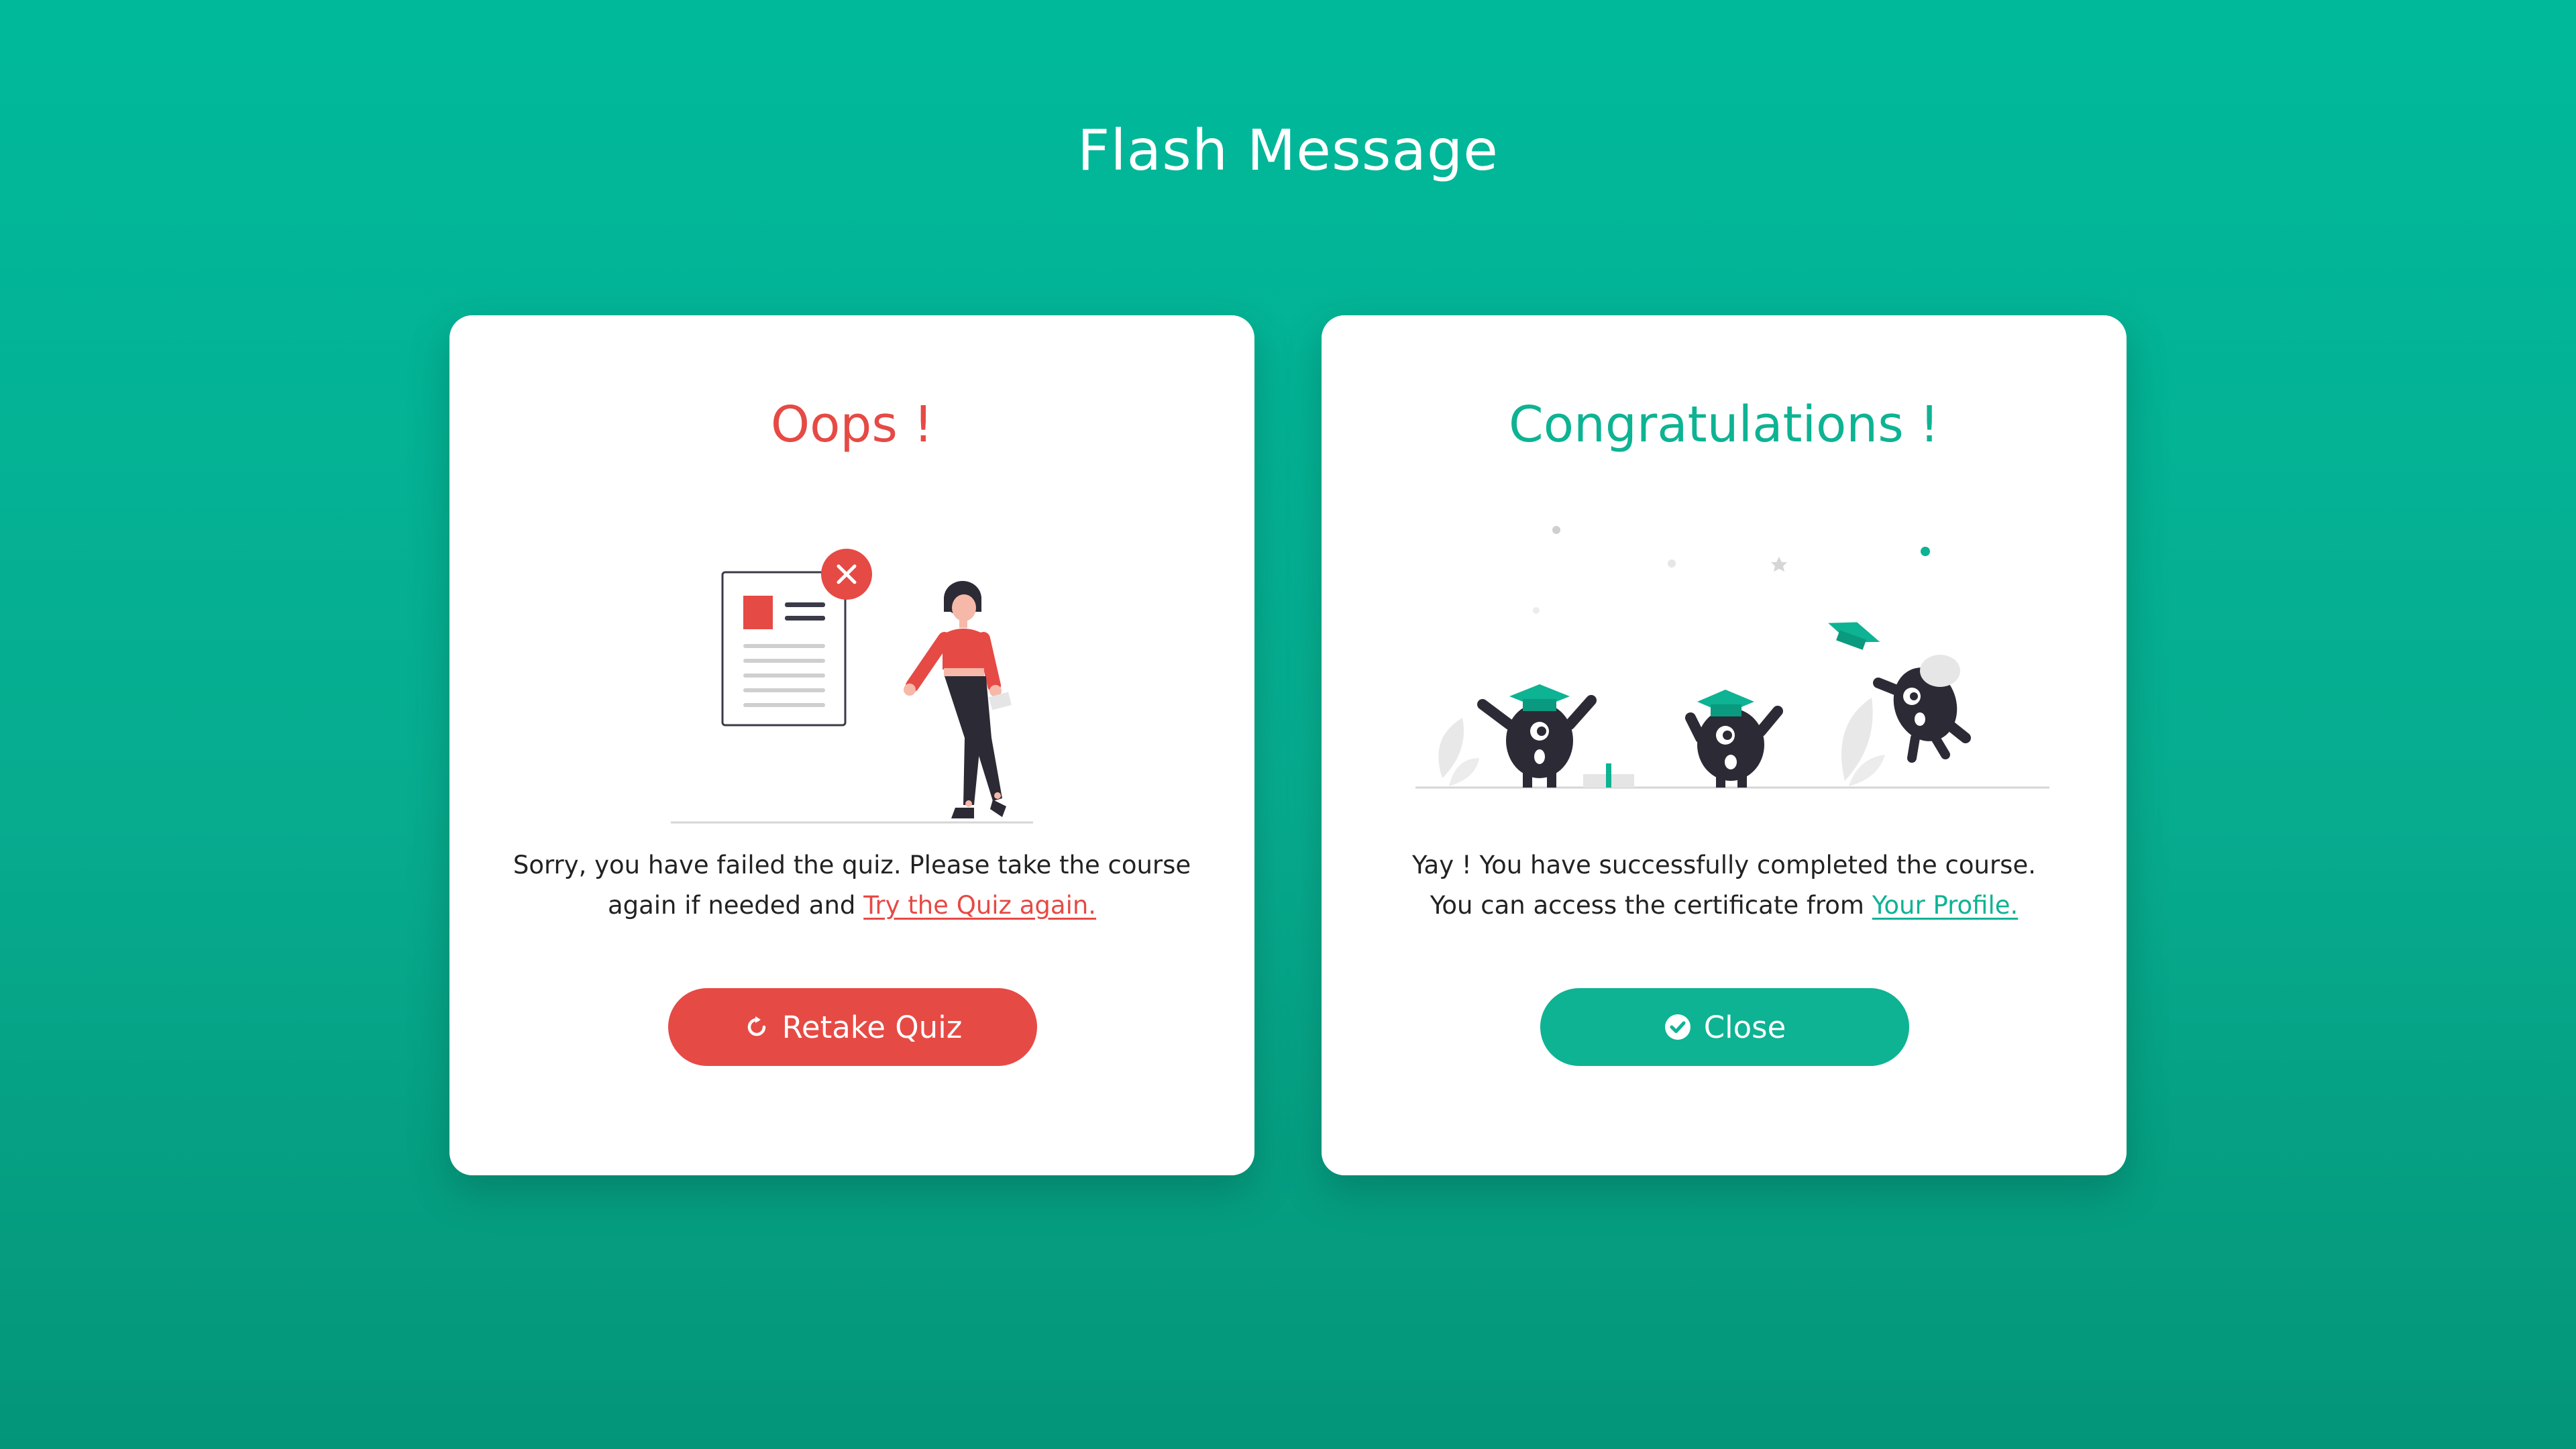  Describe the element at coordinates (1945, 905) in the screenshot. I see `your-profile-link: Your Profile.` at that location.